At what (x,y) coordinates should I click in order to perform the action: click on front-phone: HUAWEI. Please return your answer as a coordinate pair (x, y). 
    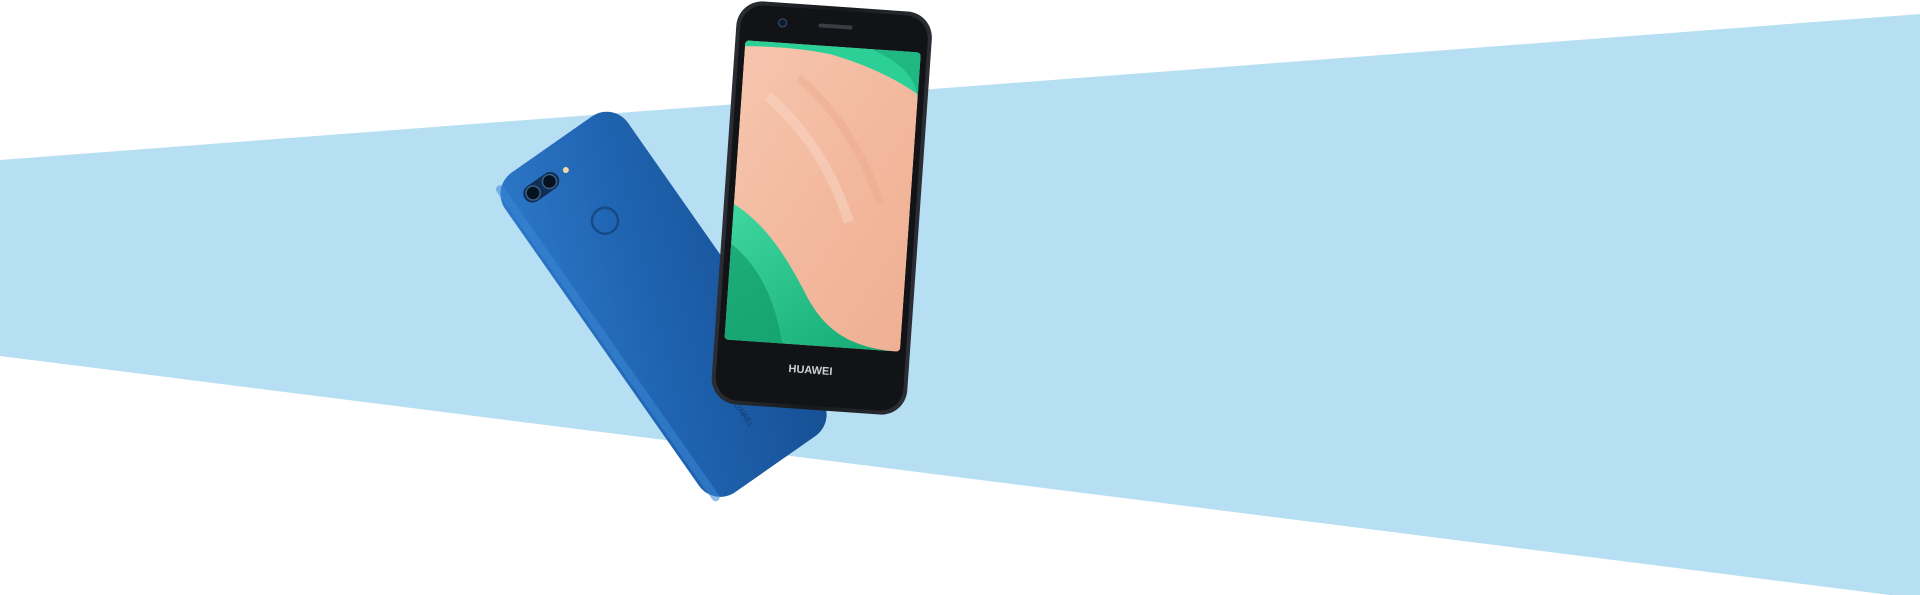
    Looking at the image, I should click on (821, 208).